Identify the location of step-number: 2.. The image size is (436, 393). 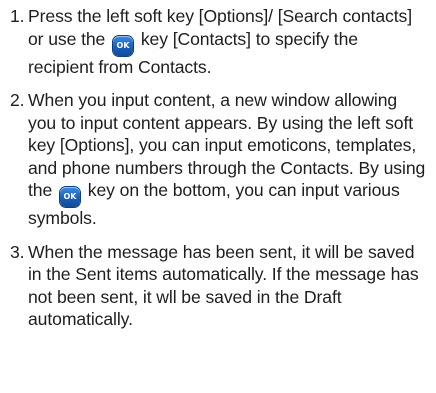
(17, 100).